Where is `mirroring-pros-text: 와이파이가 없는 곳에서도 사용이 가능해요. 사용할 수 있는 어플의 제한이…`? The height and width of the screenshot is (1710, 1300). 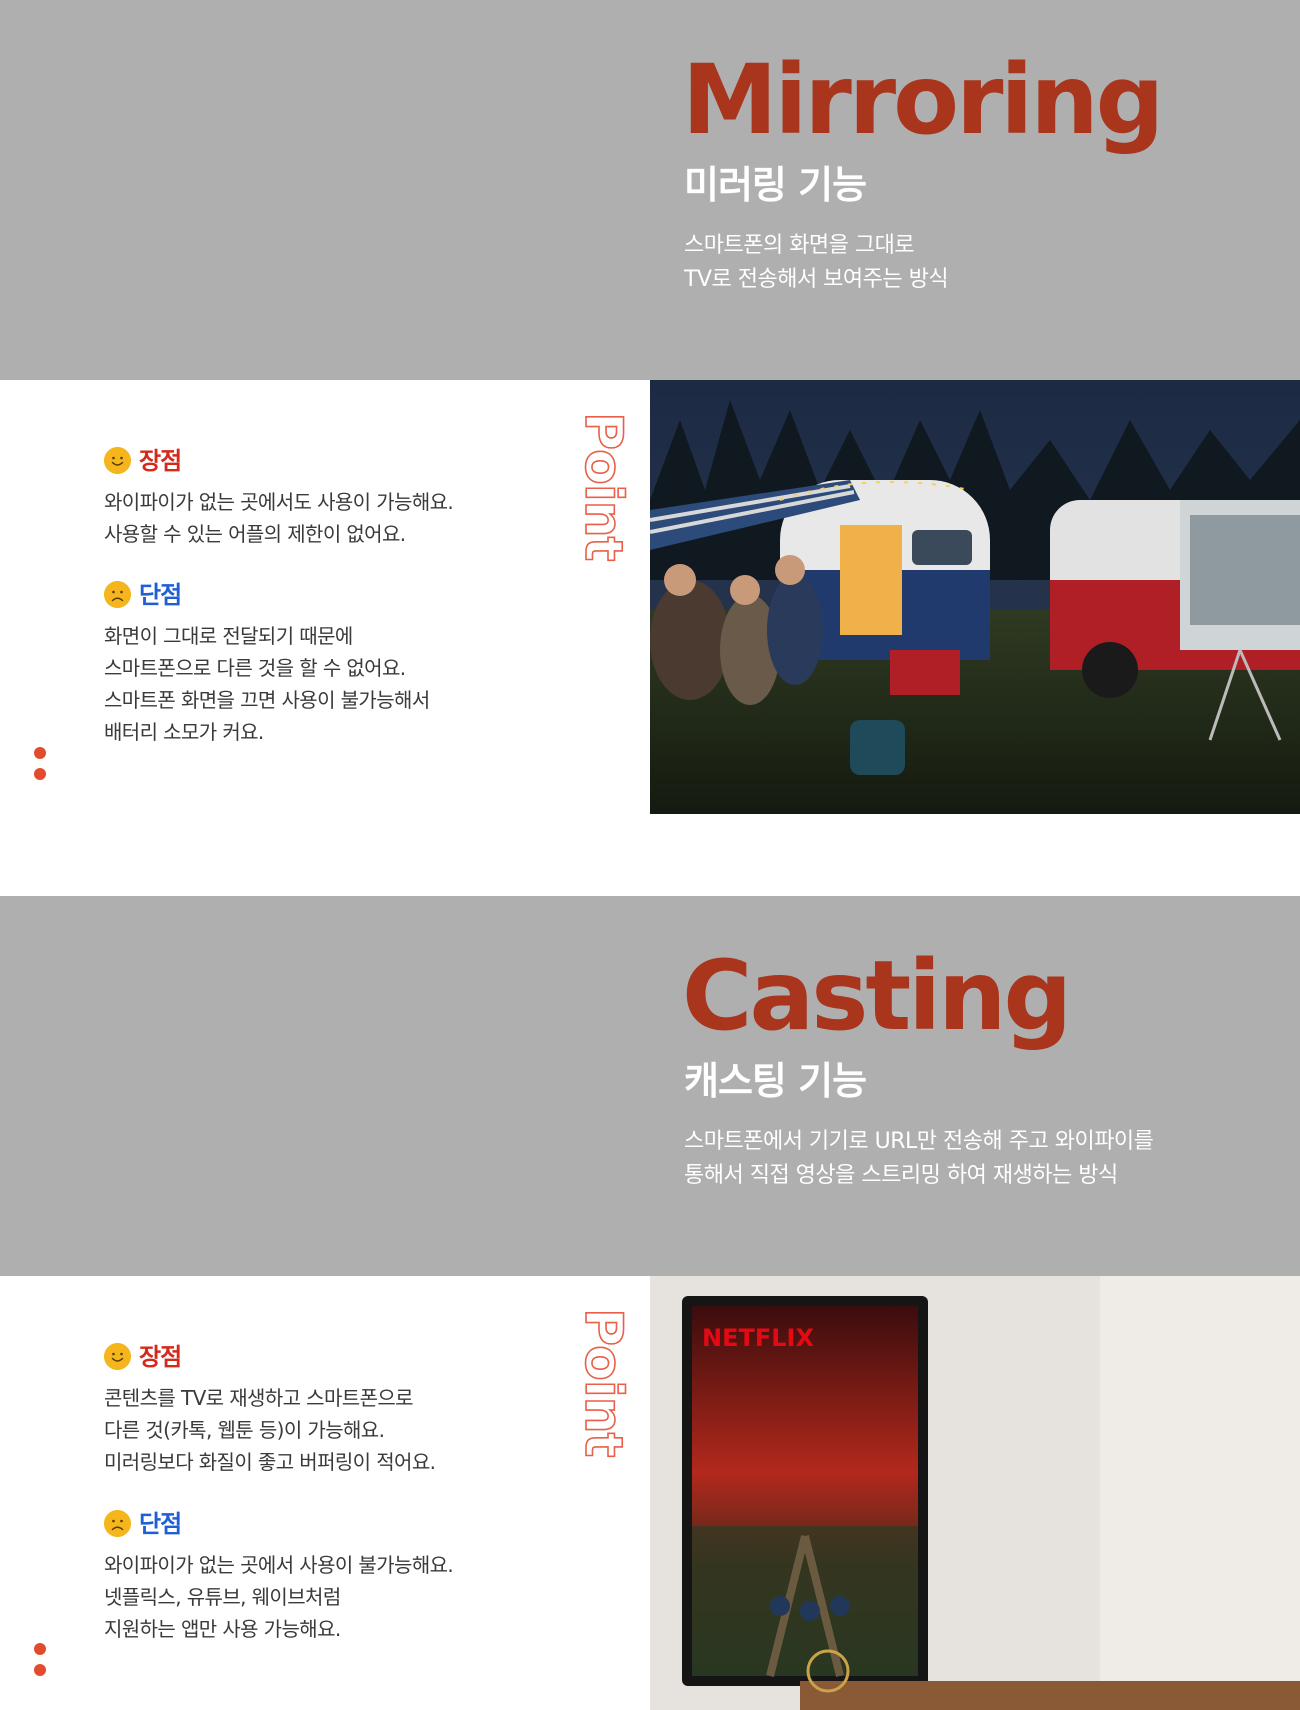
mirroring-pros-text: 와이파이가 없는 곳에서도 사용이 가능해요. 사용할 수 있는 어플의 제한이… is located at coordinates (279, 518).